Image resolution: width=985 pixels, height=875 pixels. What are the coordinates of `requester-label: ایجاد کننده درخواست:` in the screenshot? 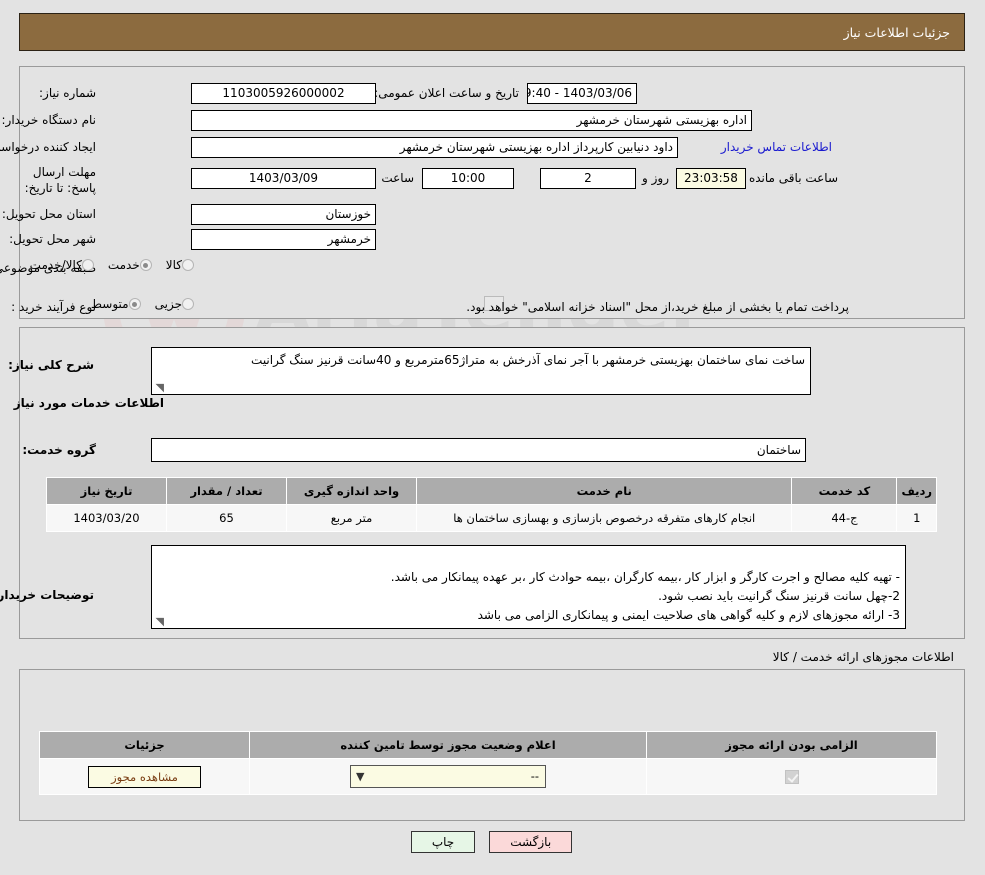 It's located at (48, 147).